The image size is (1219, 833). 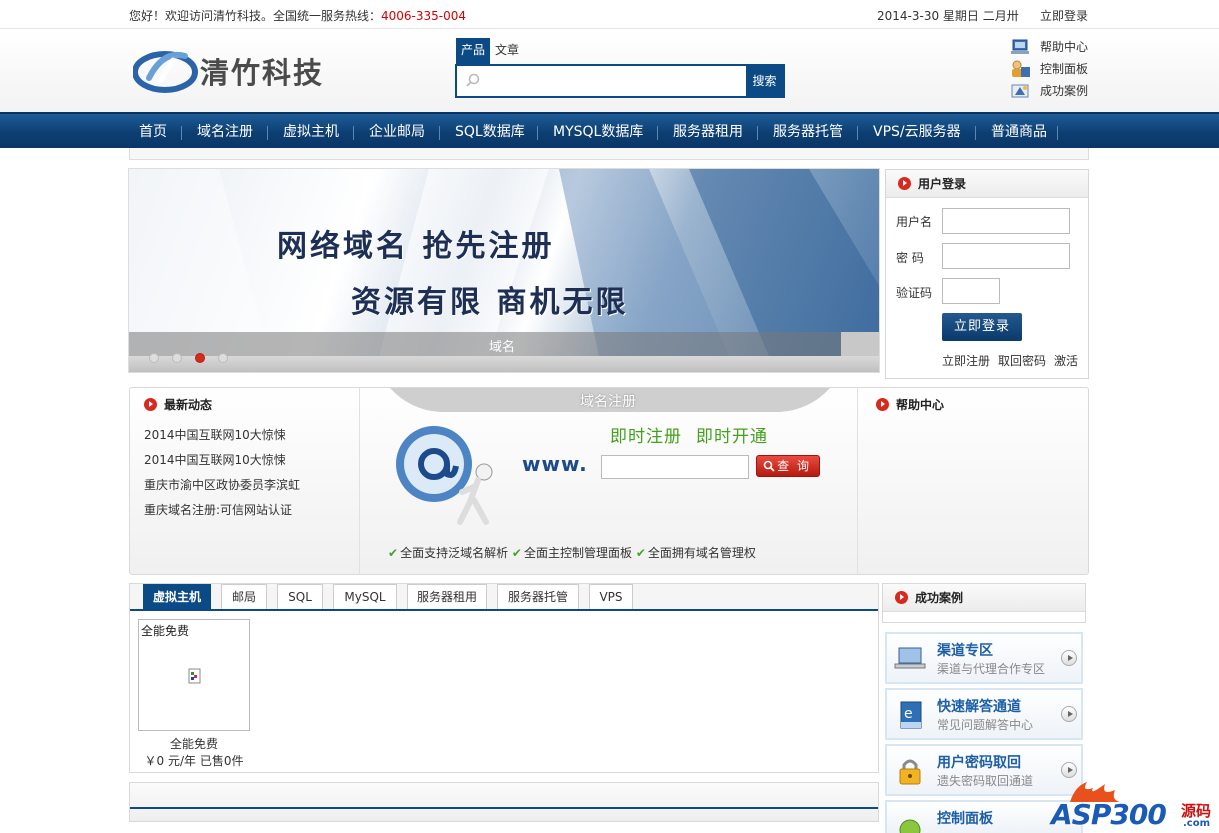 What do you see at coordinates (225, 131) in the screenshot?
I see `nav-item-domain: 域名注册` at bounding box center [225, 131].